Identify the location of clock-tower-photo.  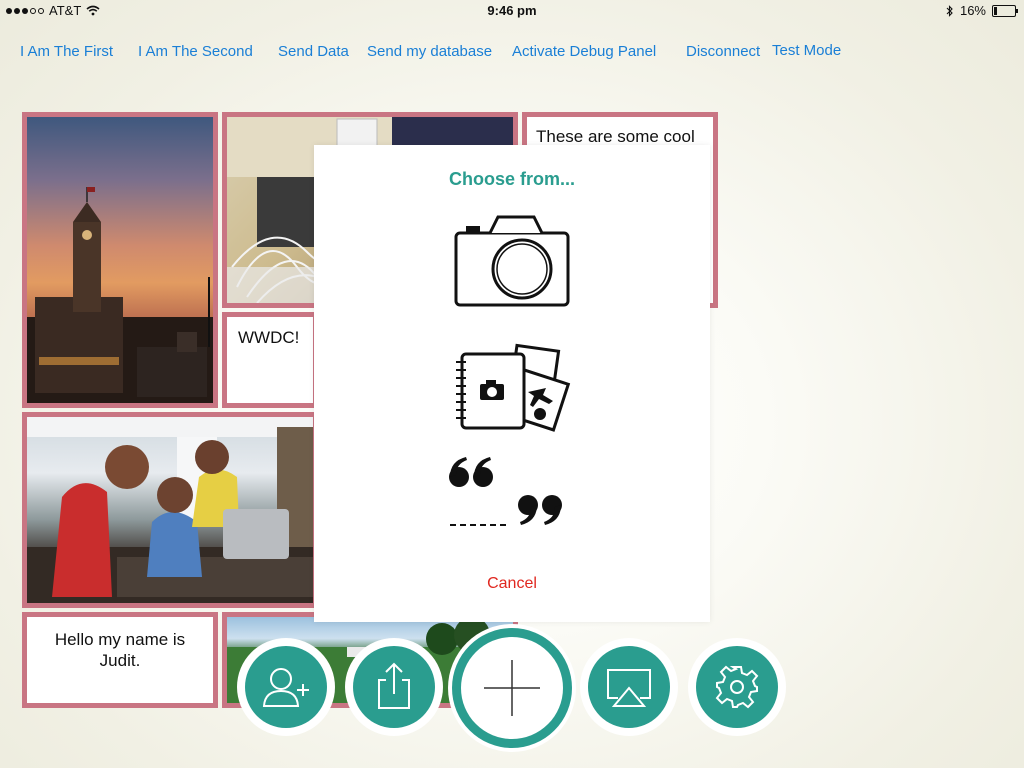
(120, 295).